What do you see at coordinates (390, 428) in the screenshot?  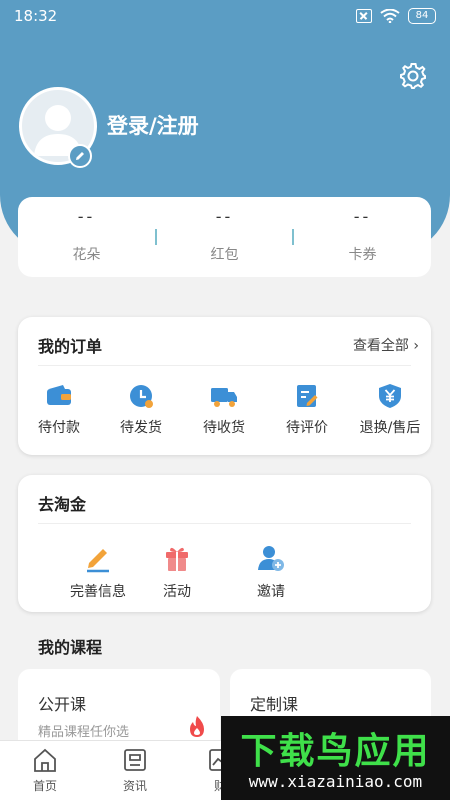 I see `order-label: 退换/售后` at bounding box center [390, 428].